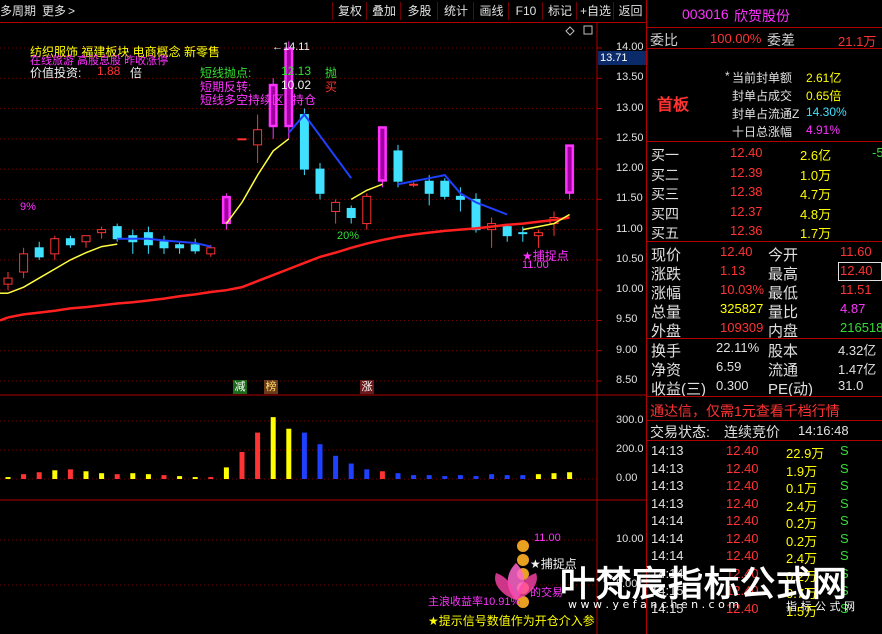 The image size is (882, 634). I want to click on order-price: 12.38, so click(746, 191).